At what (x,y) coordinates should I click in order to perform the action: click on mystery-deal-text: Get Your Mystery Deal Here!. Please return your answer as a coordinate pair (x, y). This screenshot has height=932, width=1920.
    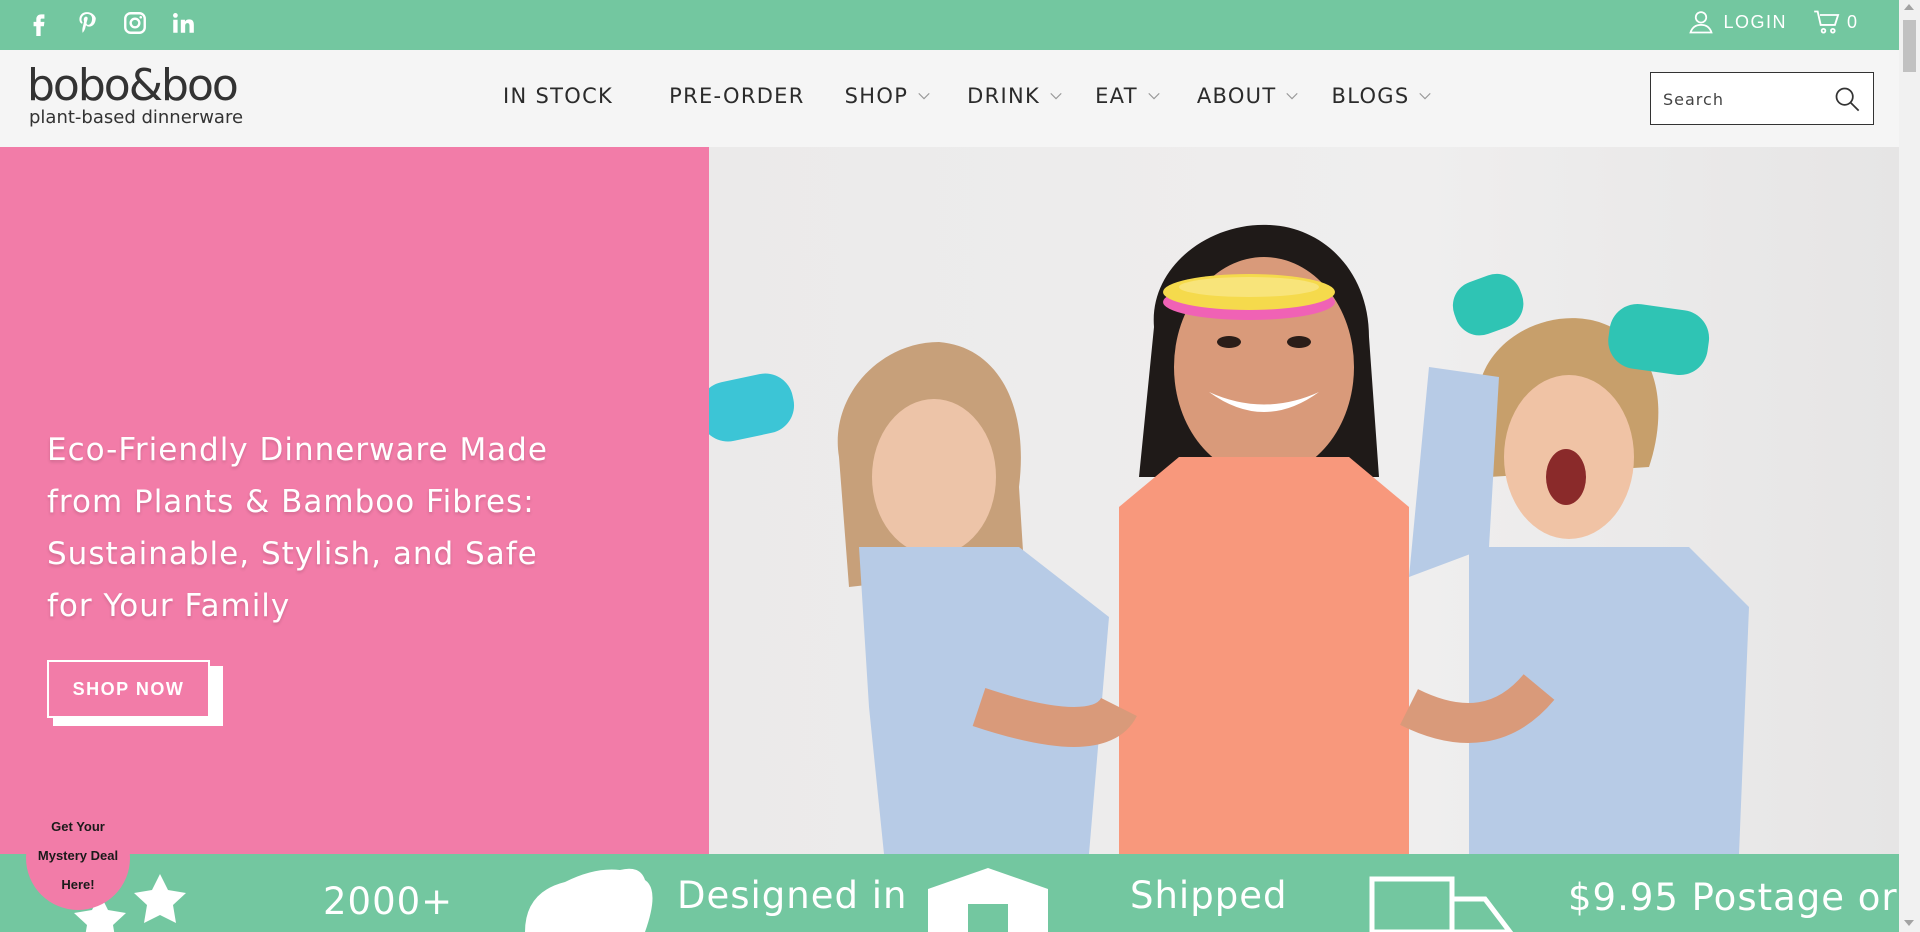
    Looking at the image, I should click on (78, 855).